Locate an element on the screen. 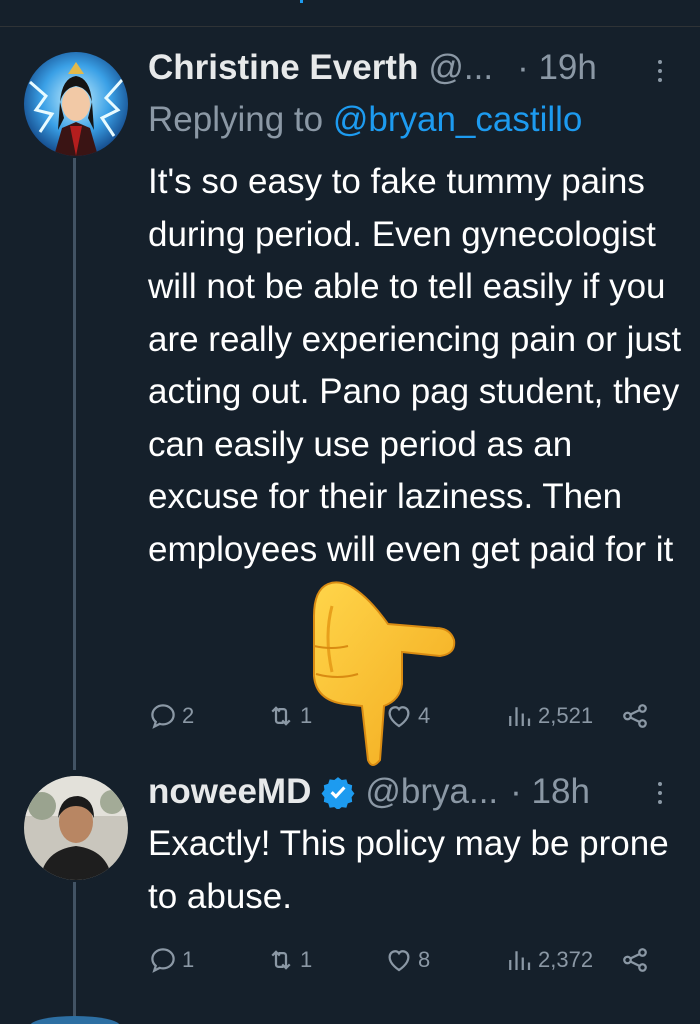 The image size is (700, 1024). like-button: 8 is located at coordinates (407, 960).